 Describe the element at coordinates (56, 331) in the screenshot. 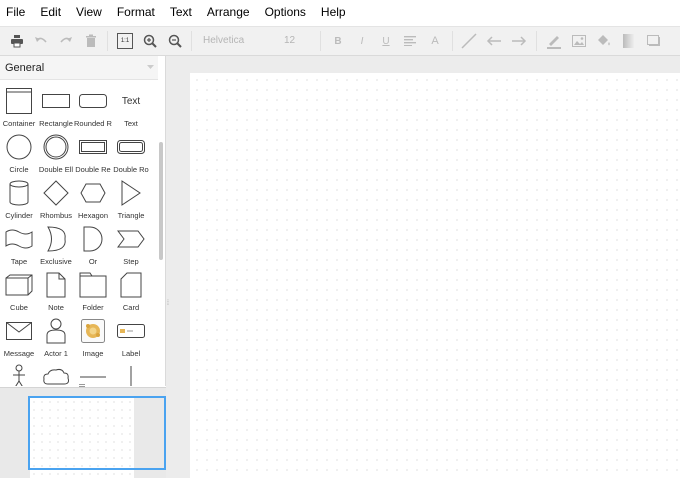

I see `actor-icon` at that location.